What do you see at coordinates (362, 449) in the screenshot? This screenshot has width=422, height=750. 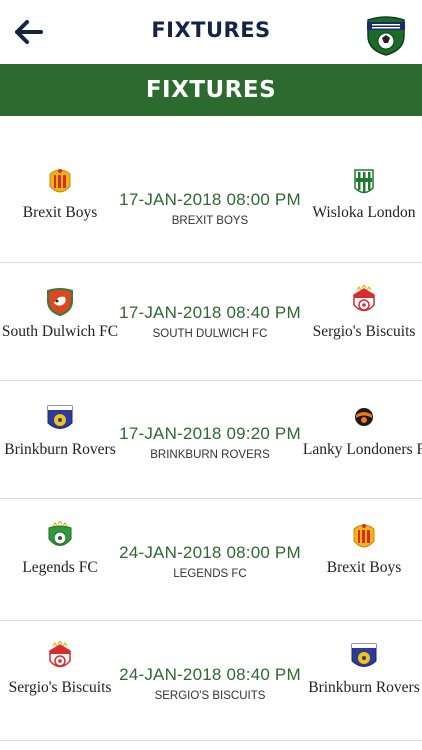 I see `away-team-name: Lanky Londoners F` at bounding box center [362, 449].